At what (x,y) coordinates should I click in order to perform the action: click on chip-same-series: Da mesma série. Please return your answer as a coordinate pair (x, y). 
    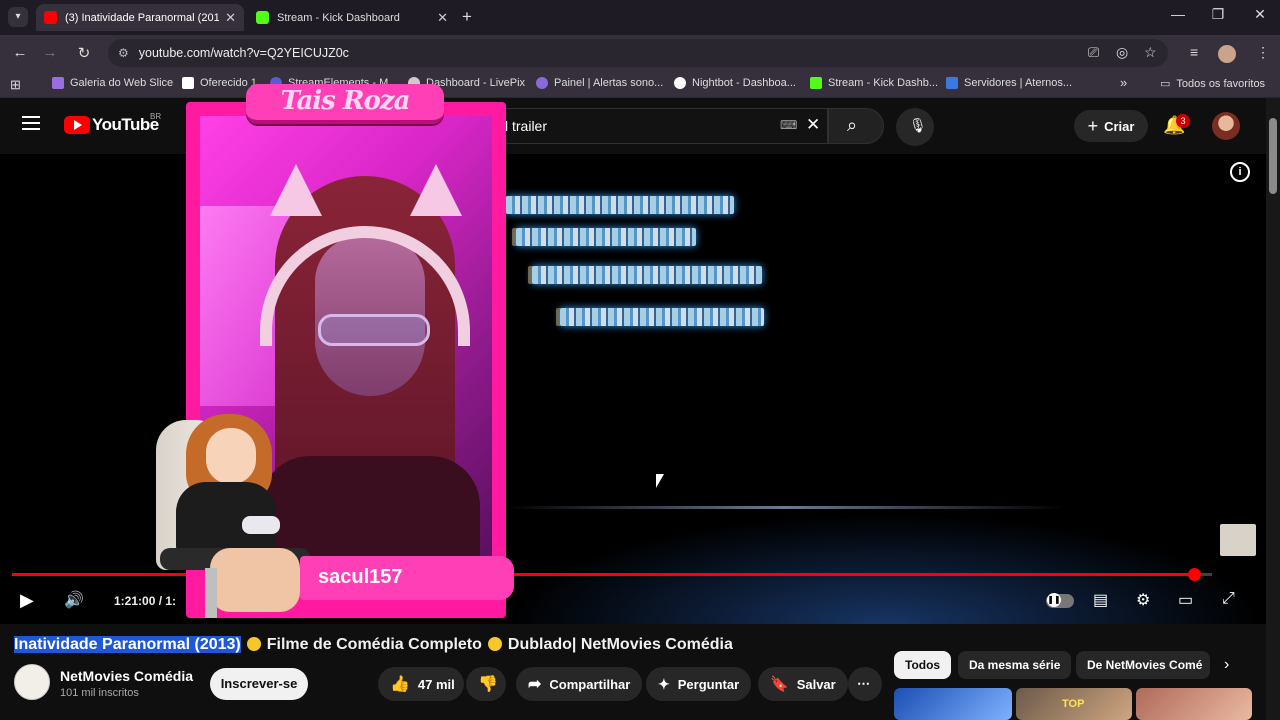
    Looking at the image, I should click on (1015, 665).